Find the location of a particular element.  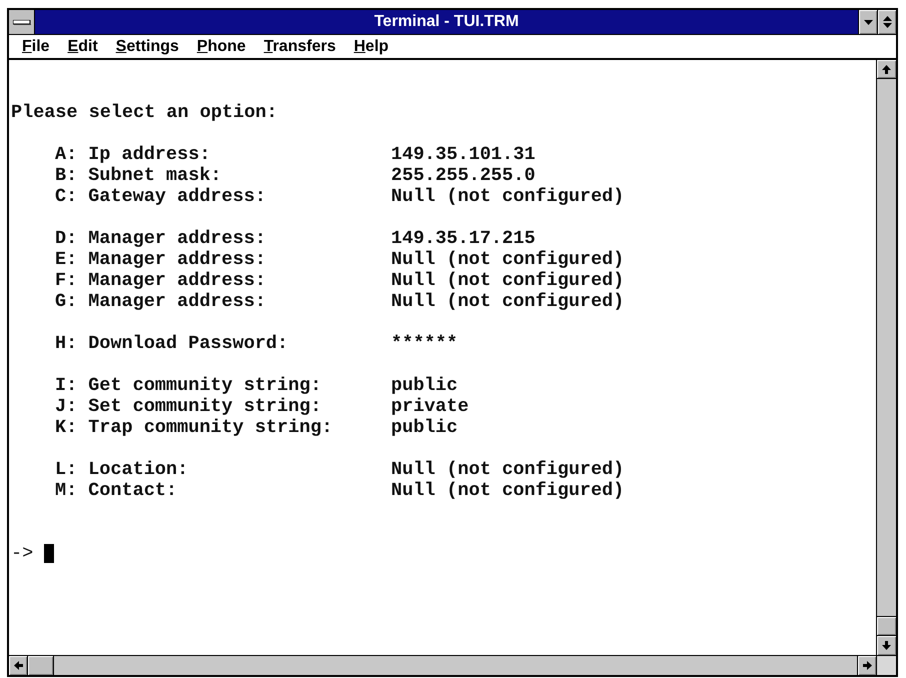

up-down-triangles-icon is located at coordinates (887, 22).